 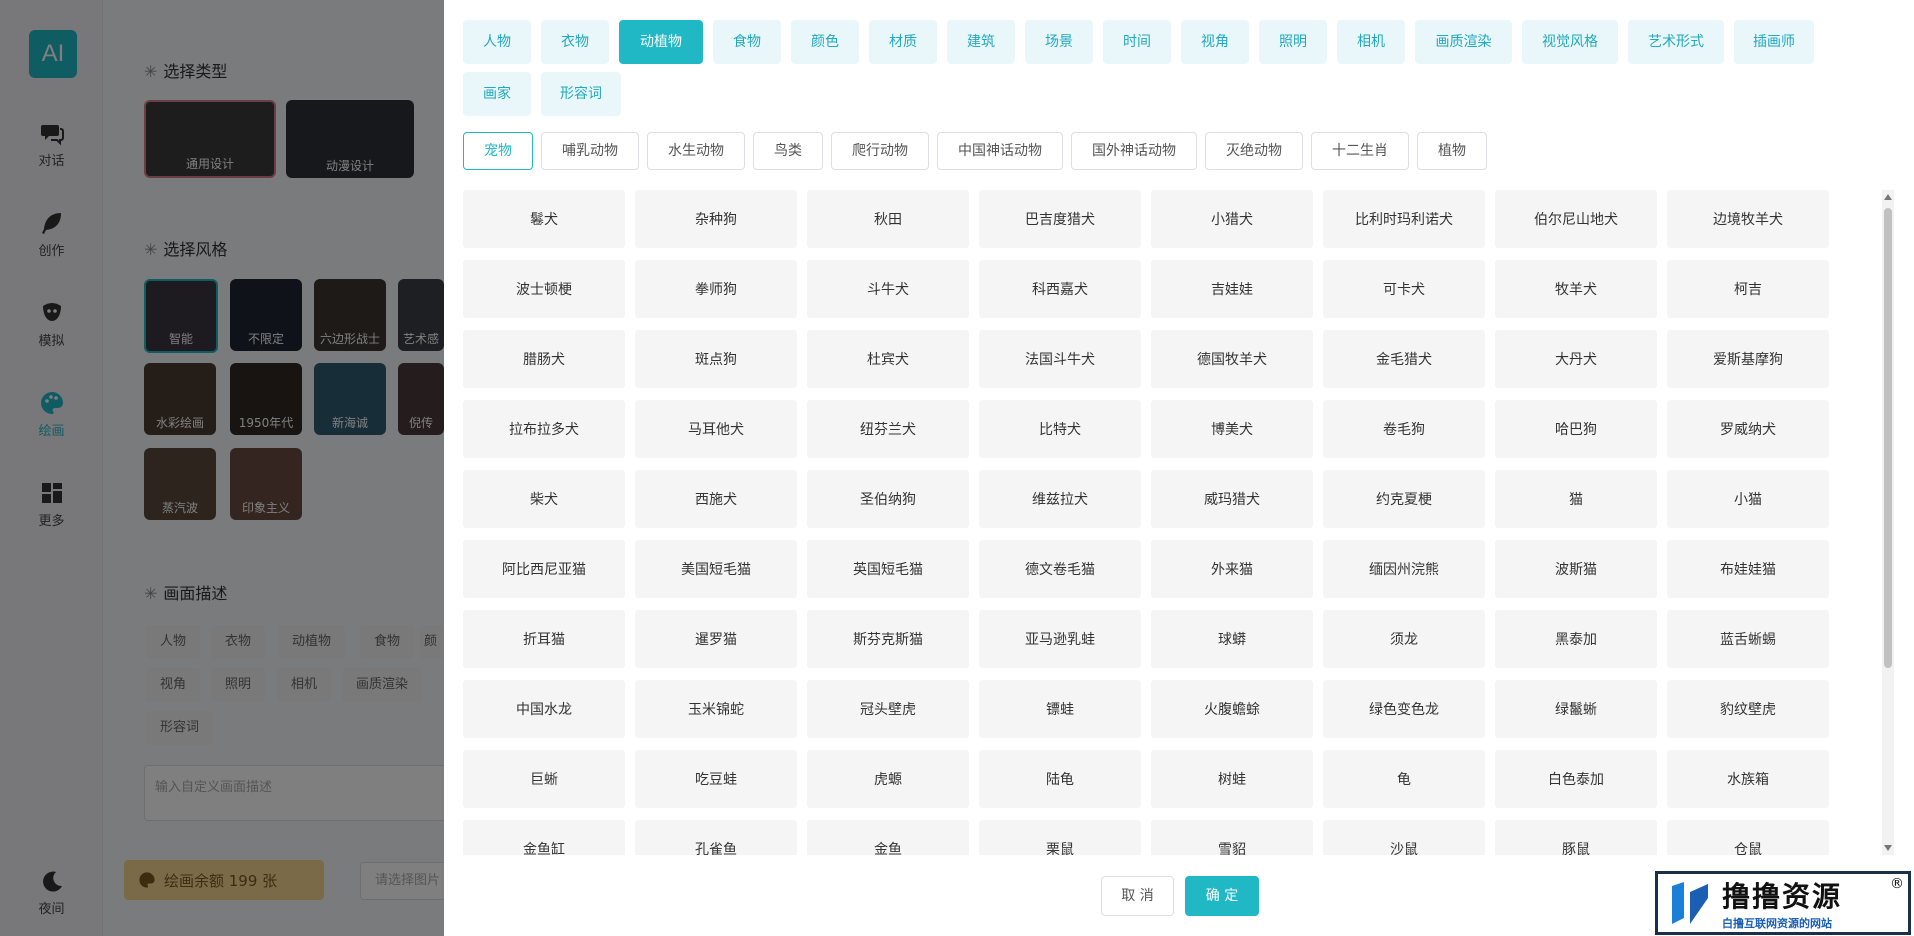 I want to click on item-cell: 小猎犬, so click(x=1232, y=219).